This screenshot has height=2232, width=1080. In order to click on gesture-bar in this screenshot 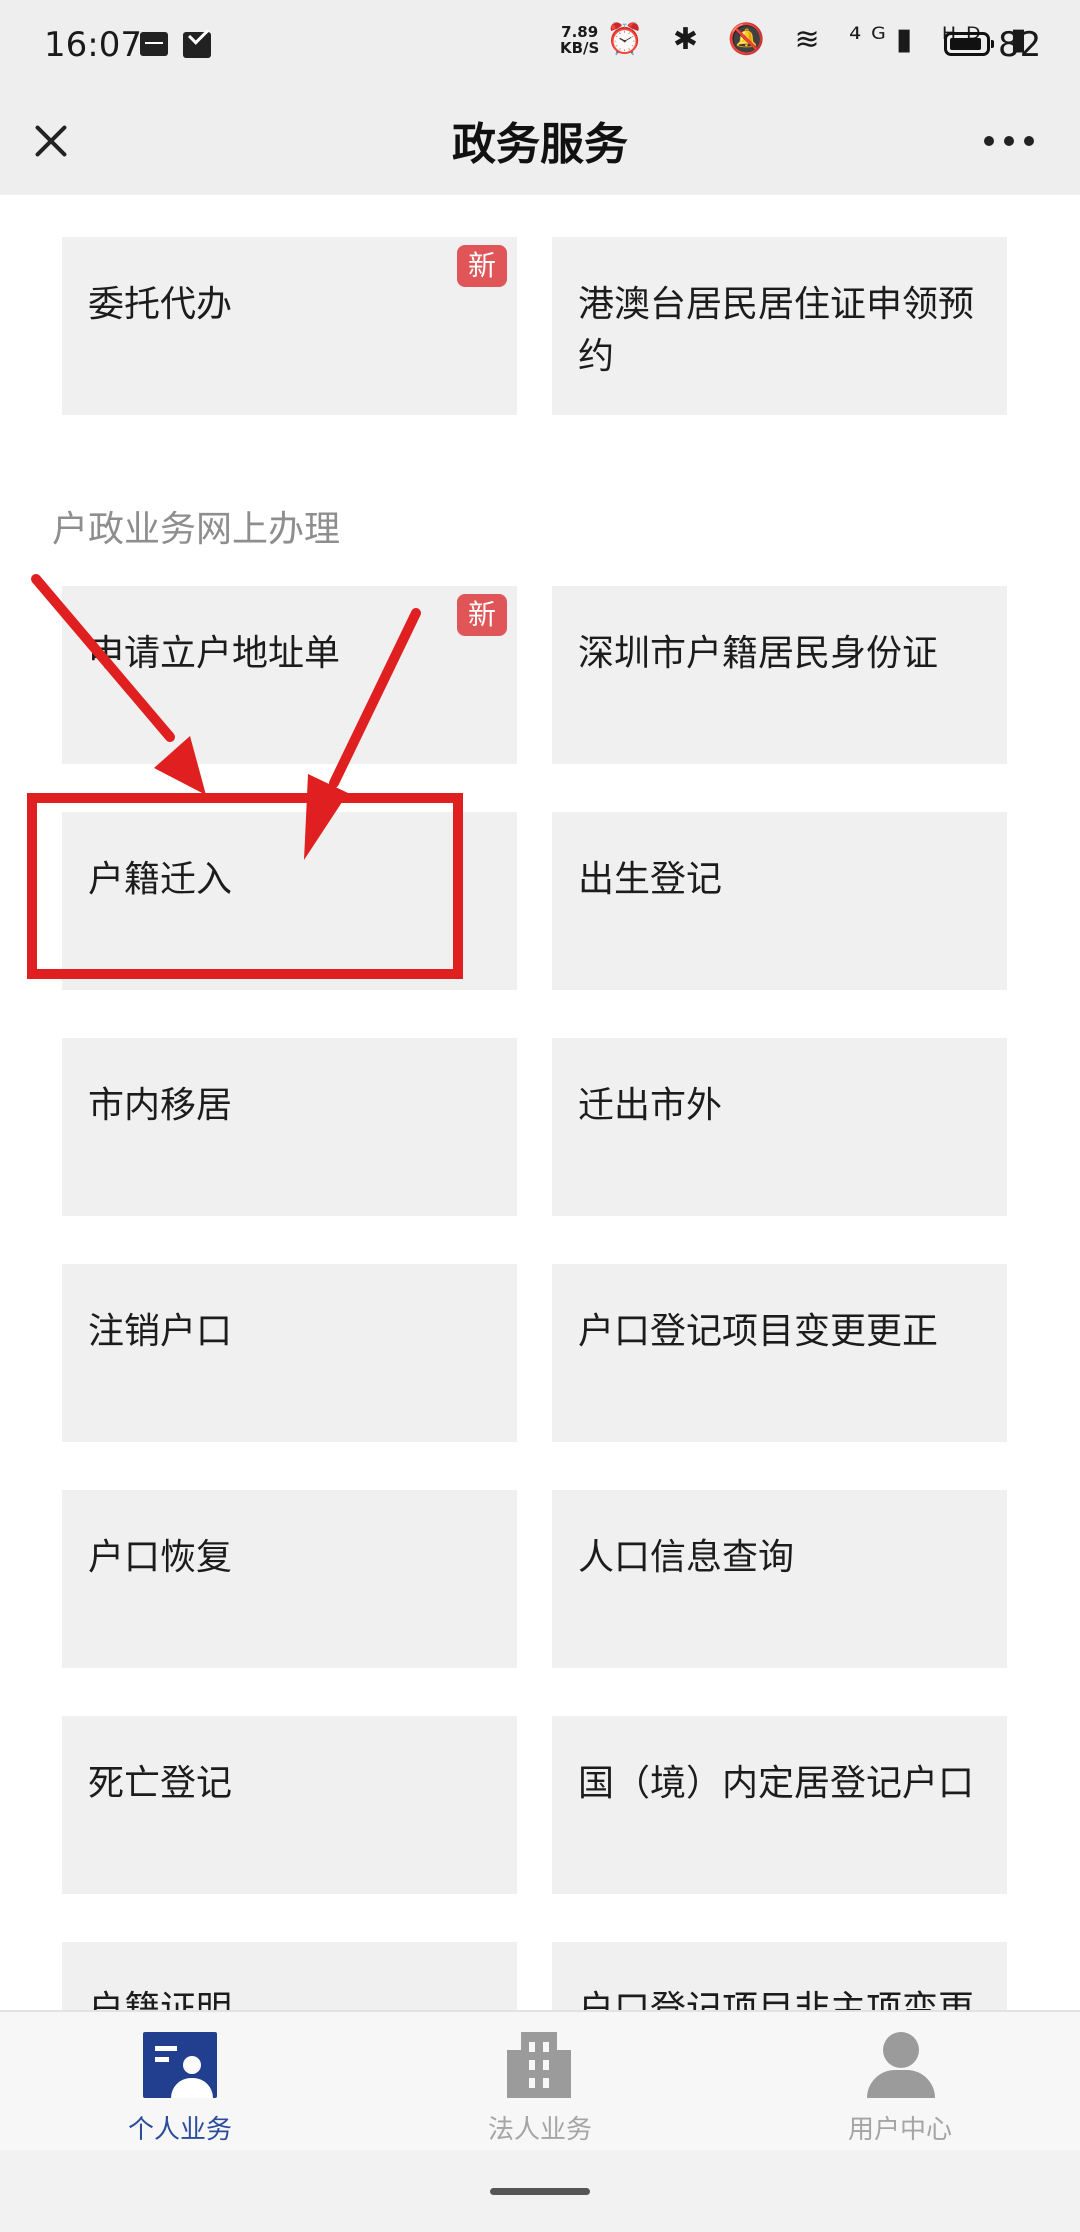, I will do `click(540, 2191)`.